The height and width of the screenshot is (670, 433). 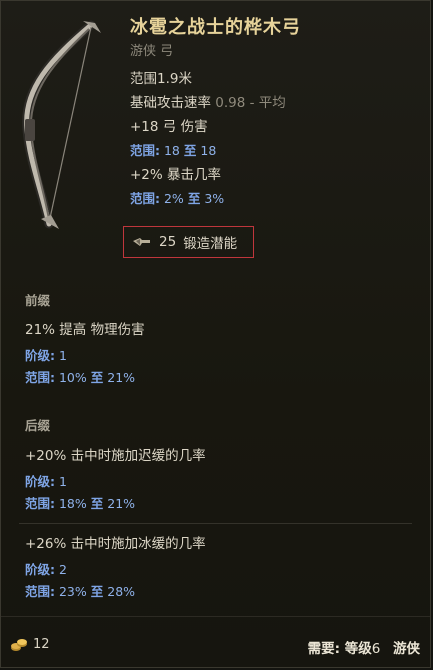 I want to click on tooltip-footer: 12 需要: 等级6 游侠, so click(x=215, y=647).